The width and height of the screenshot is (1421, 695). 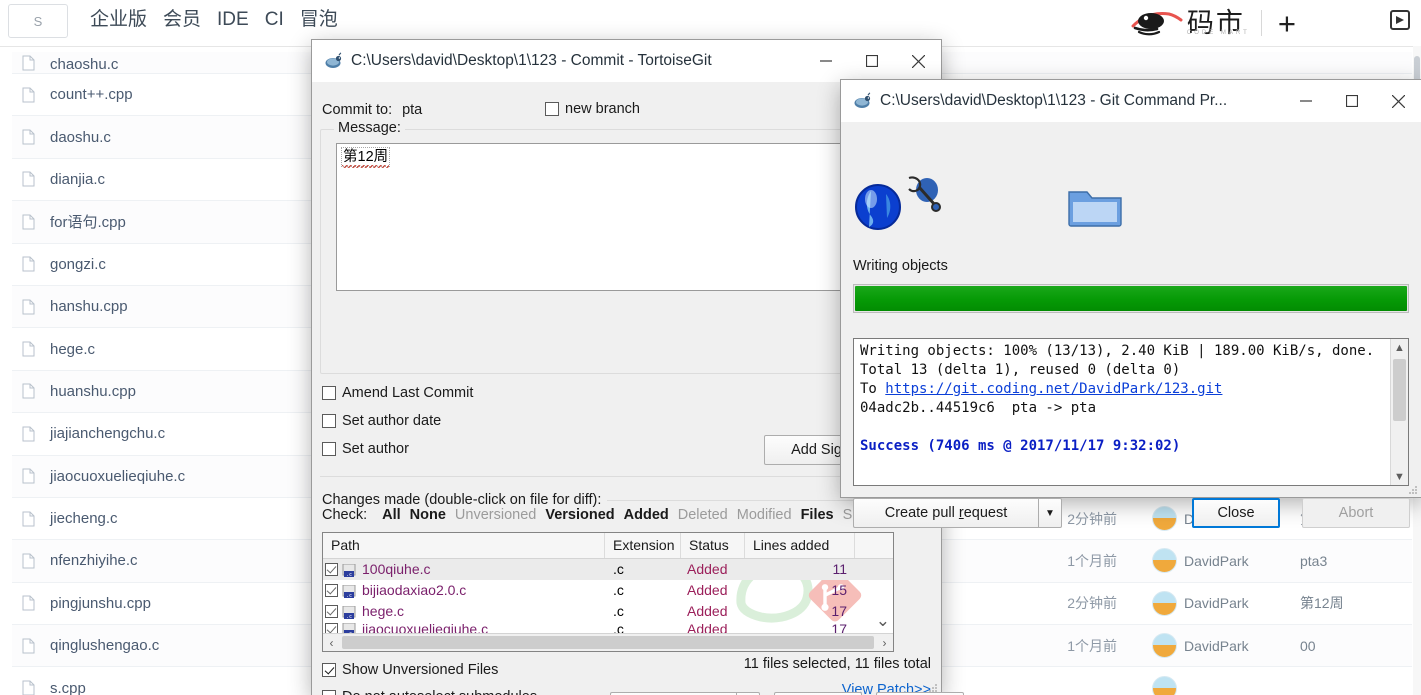 What do you see at coordinates (1164, 603) in the screenshot?
I see `avatar` at bounding box center [1164, 603].